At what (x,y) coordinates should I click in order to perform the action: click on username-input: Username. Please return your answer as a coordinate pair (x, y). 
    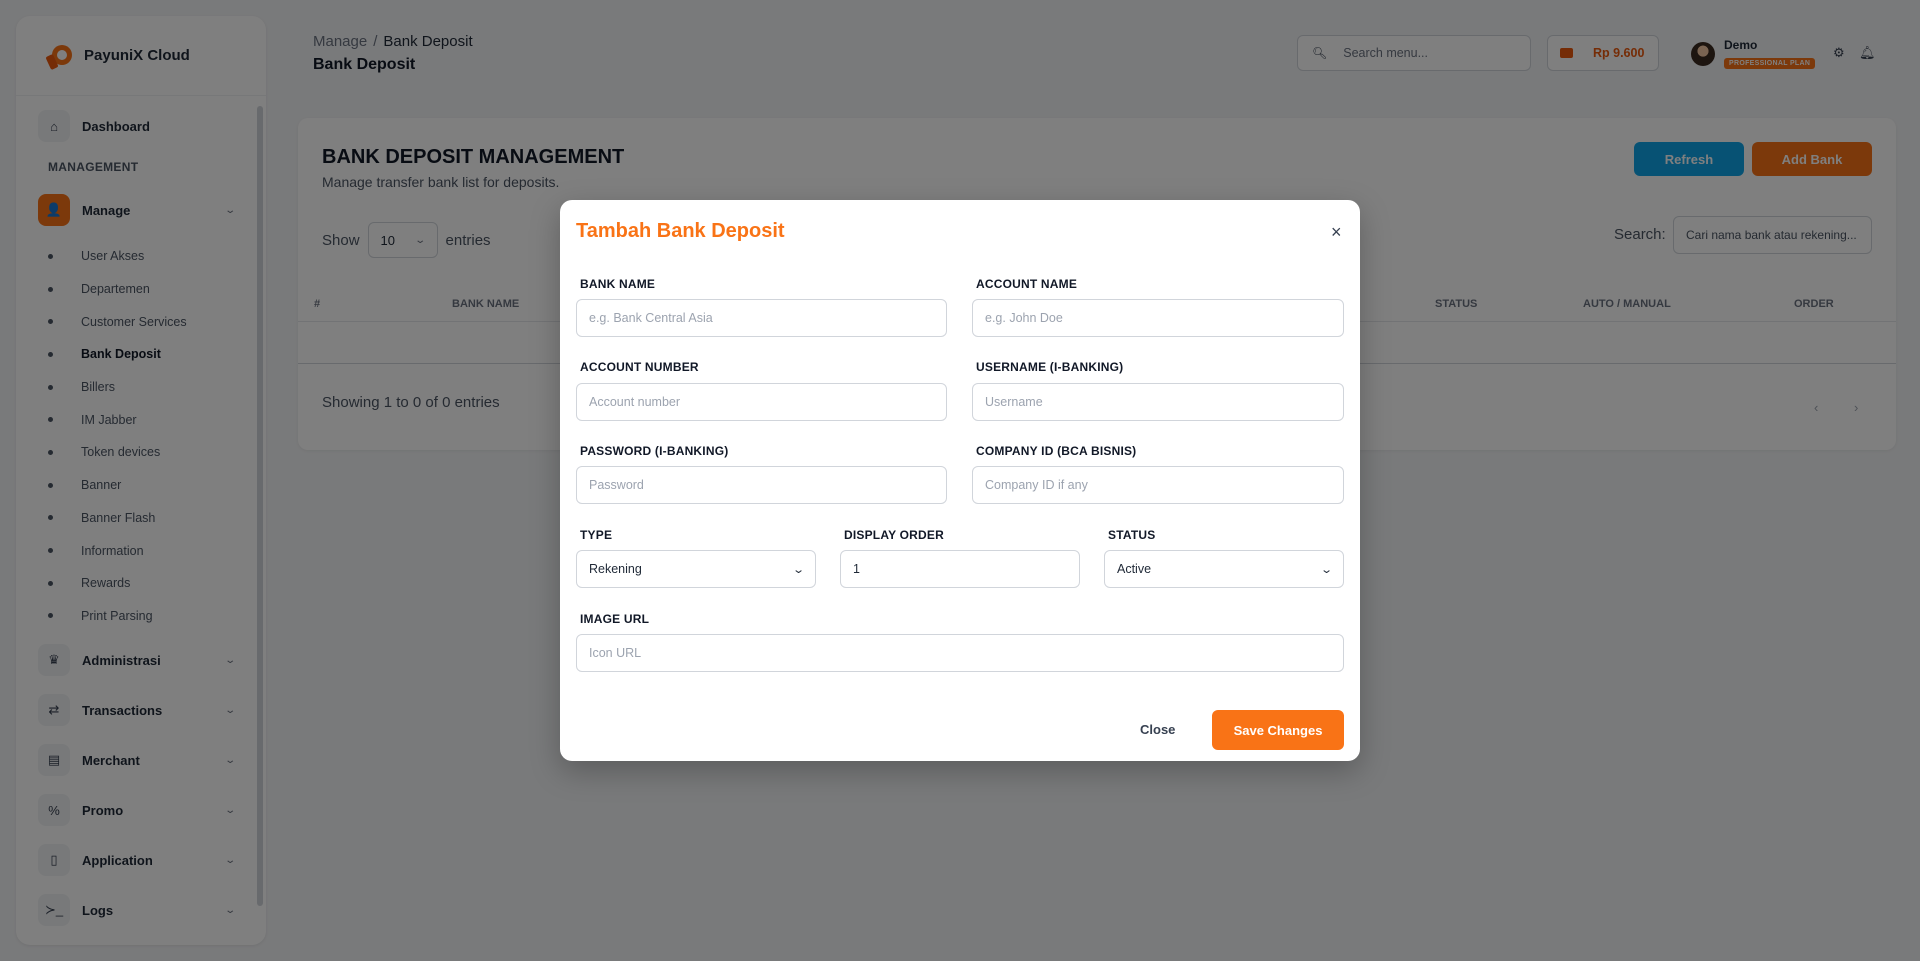
    Looking at the image, I should click on (1158, 402).